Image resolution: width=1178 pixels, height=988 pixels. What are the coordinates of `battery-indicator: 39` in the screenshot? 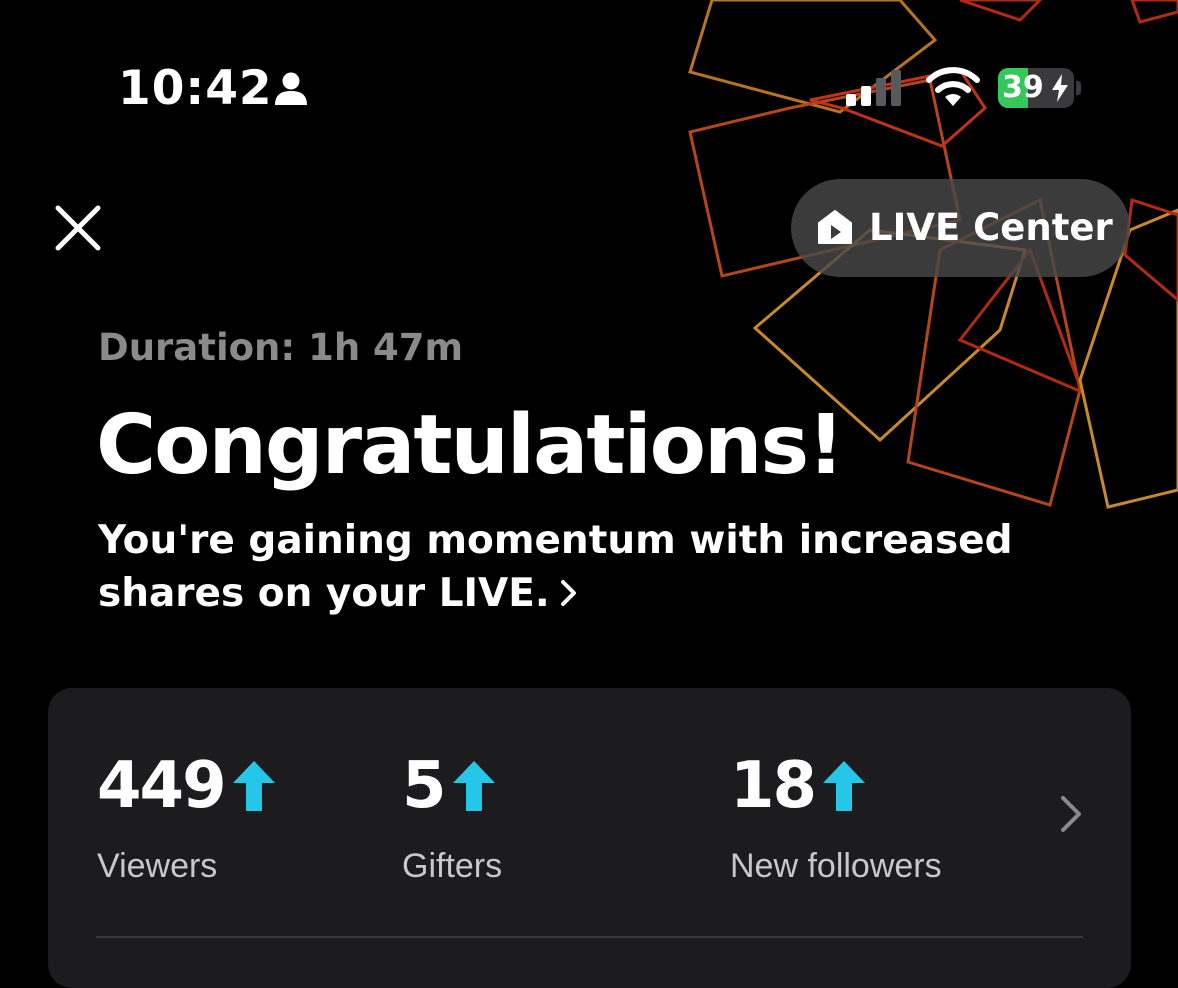 It's located at (1040, 88).